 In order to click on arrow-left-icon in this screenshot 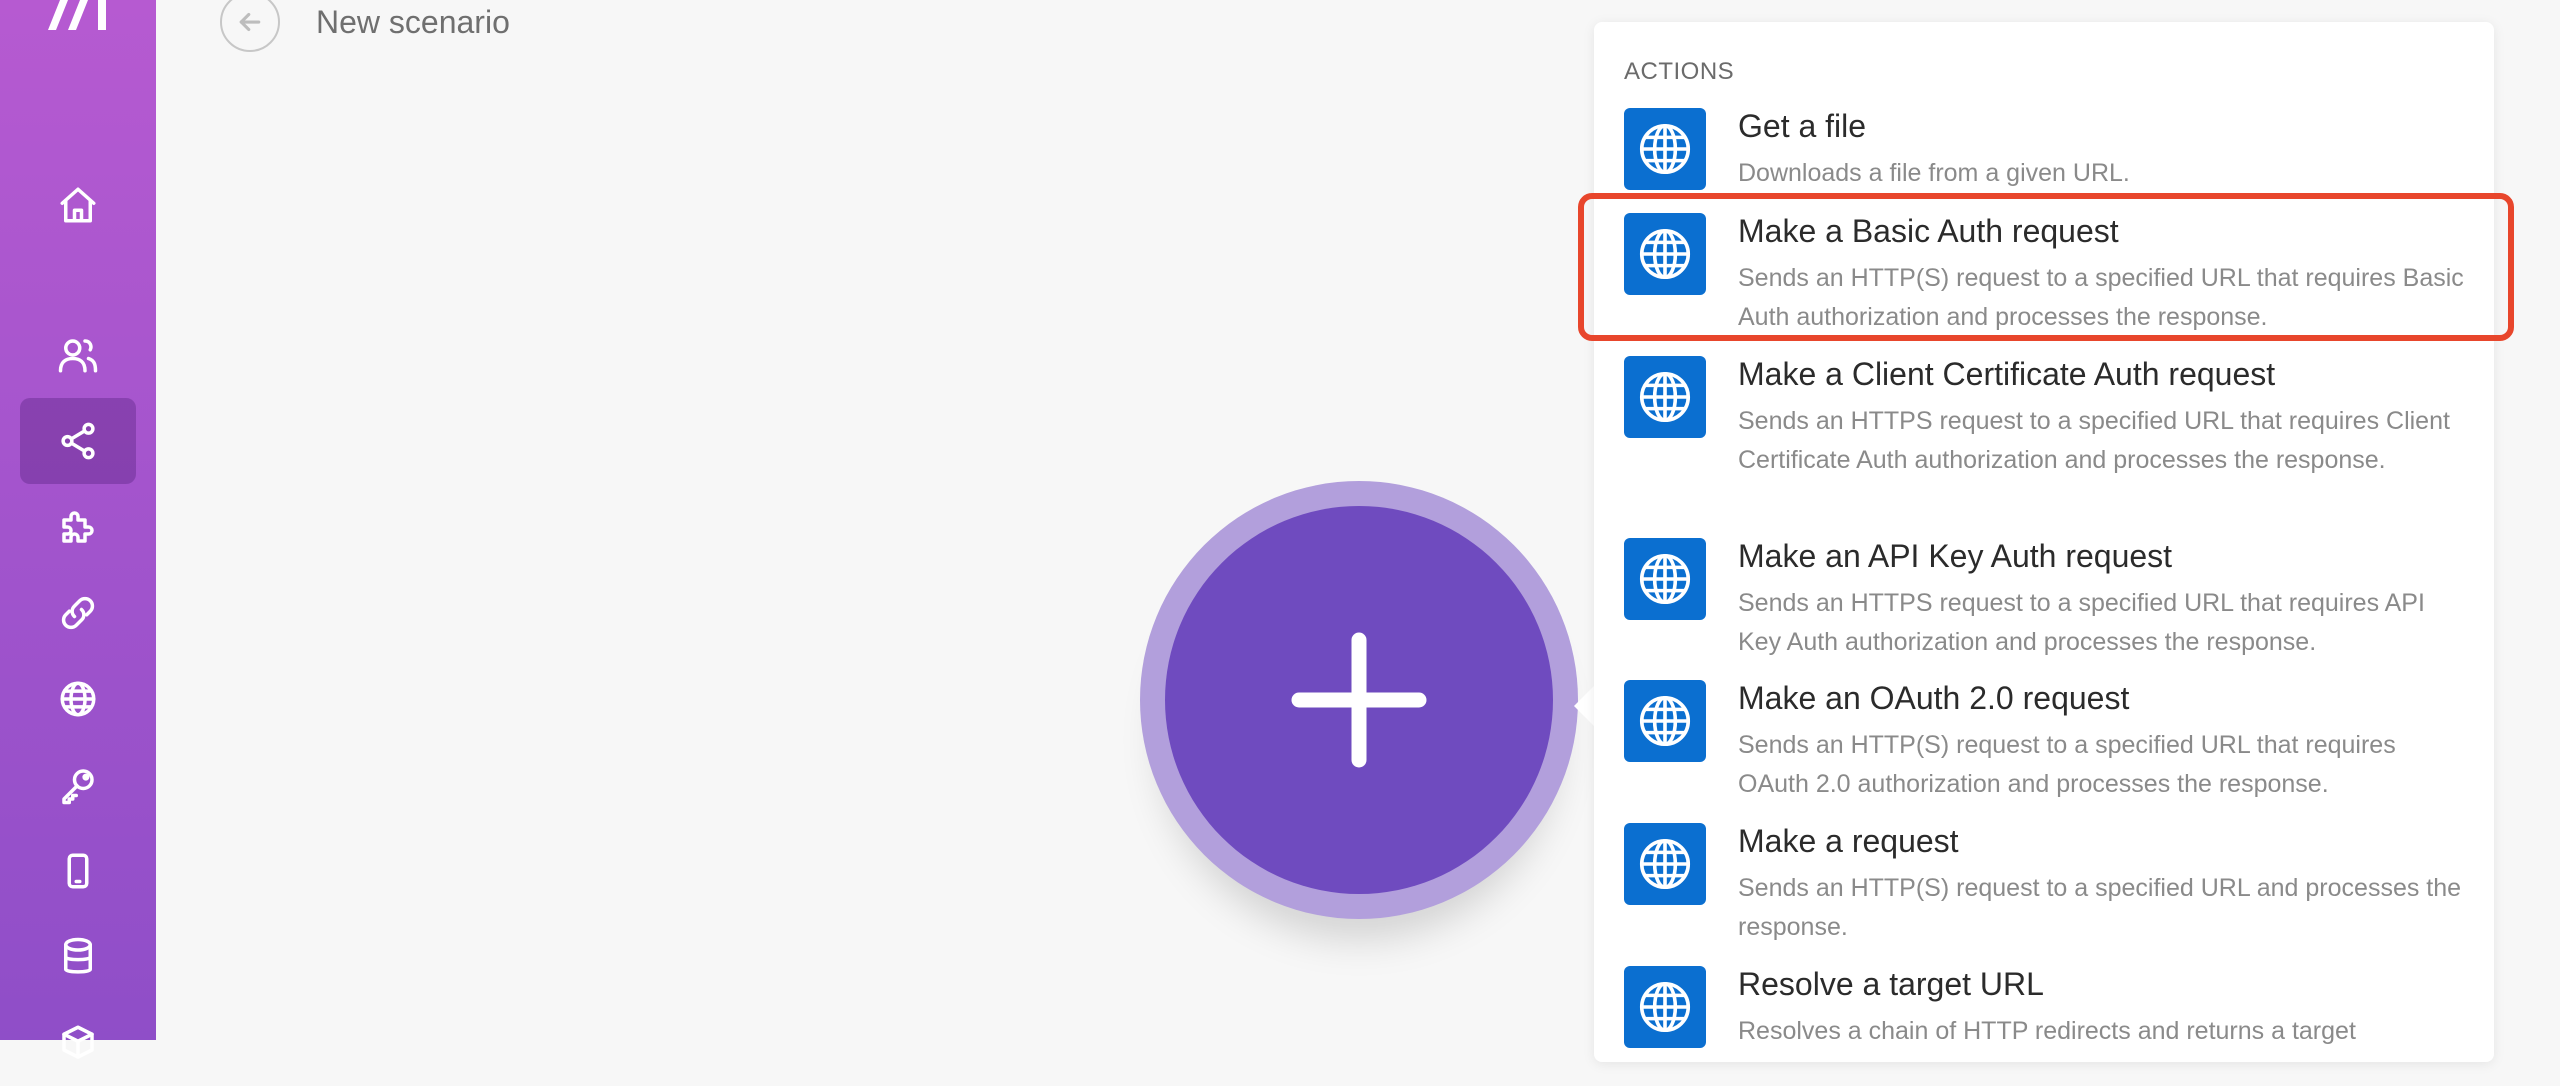, I will do `click(250, 22)`.